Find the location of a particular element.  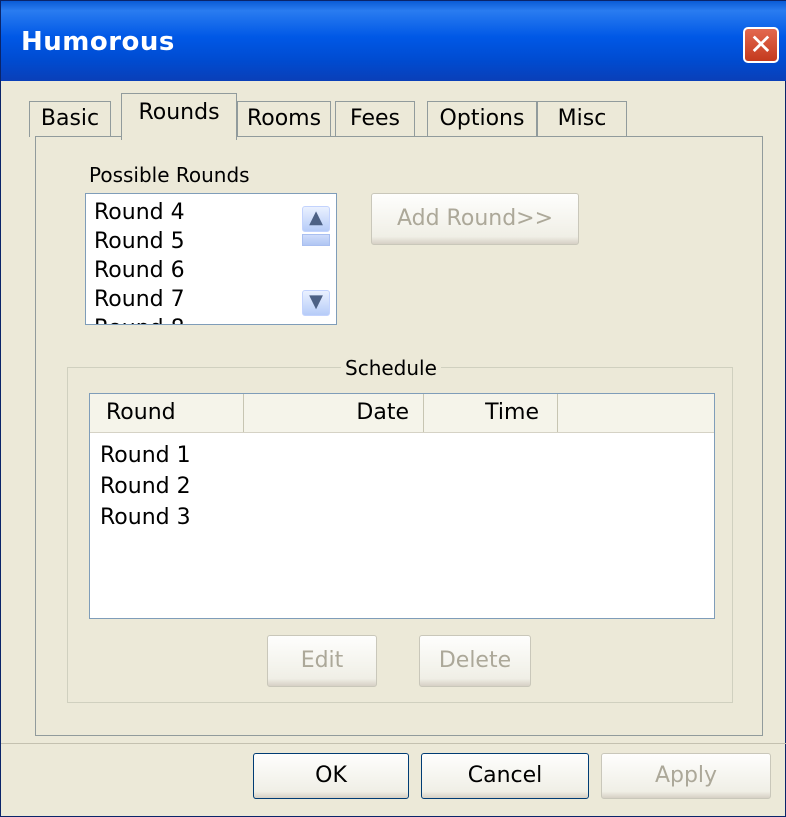

listview-header: Round Date Time is located at coordinates (402, 413).